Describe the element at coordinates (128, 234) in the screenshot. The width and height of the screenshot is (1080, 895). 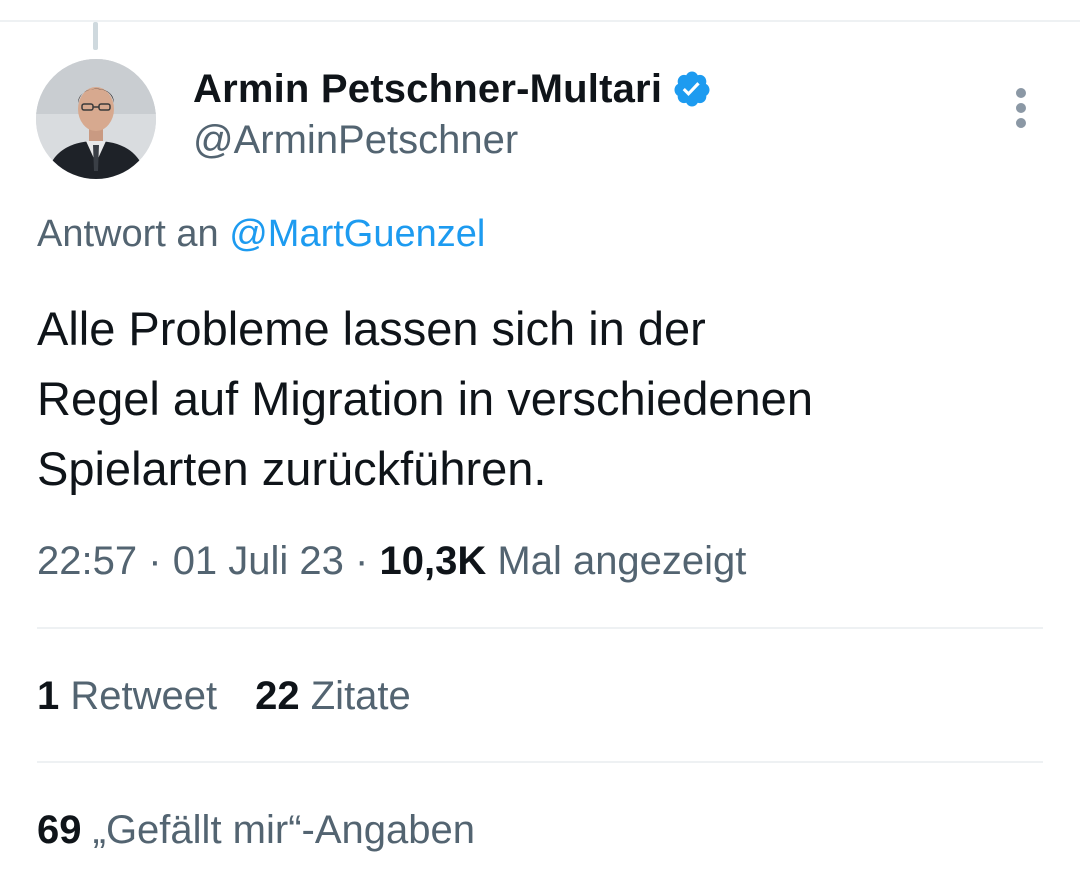
I see `reply-prefix: Antwort an` at that location.